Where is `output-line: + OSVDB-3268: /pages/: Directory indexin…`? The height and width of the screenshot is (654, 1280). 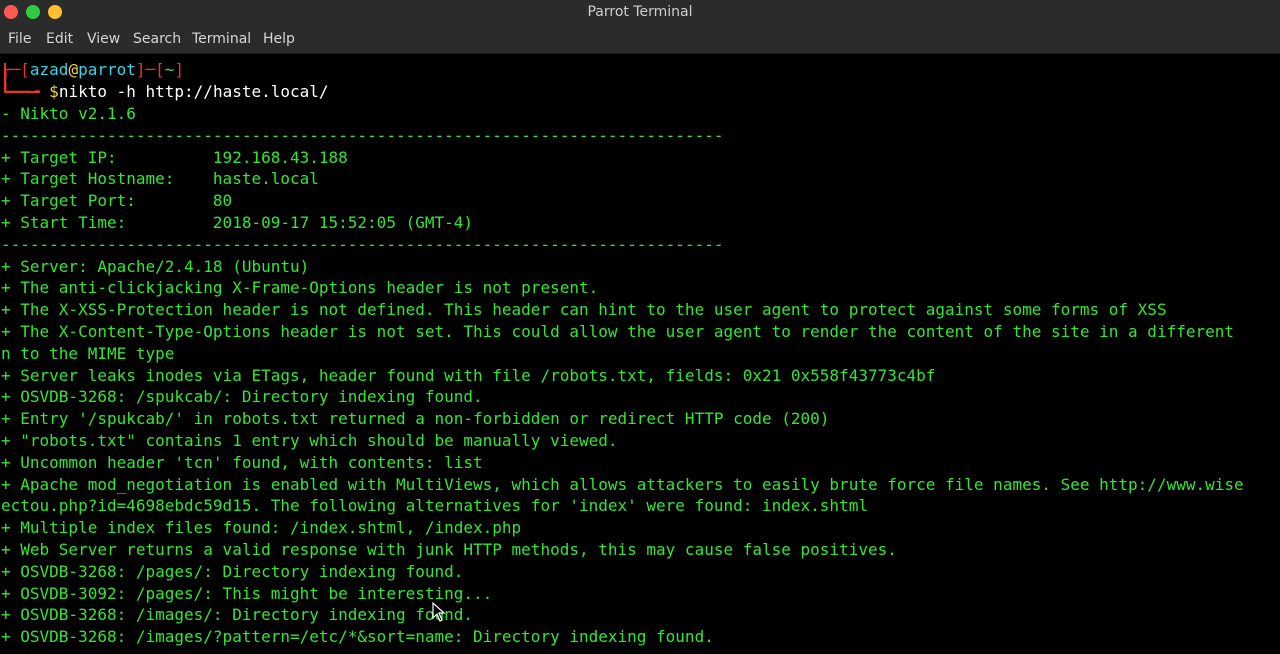 output-line: + OSVDB-3268: /pages/: Directory indexin… is located at coordinates (232, 571).